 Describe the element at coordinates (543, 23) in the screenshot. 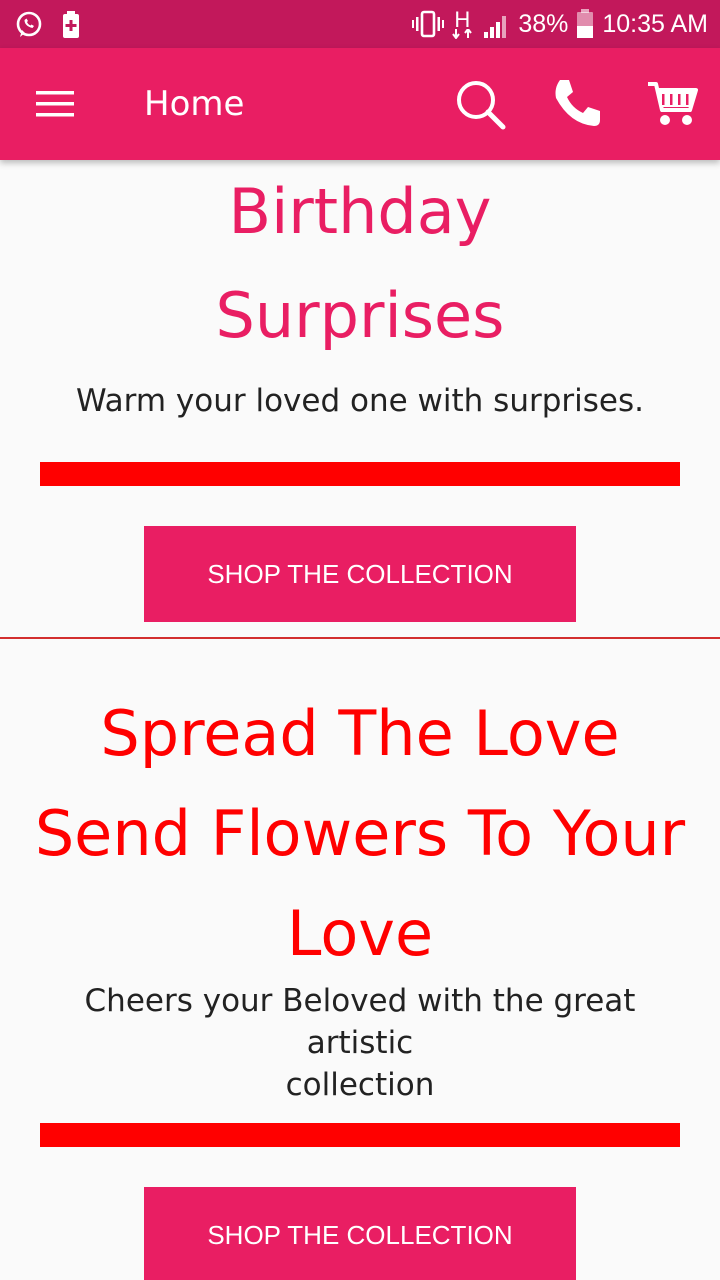

I see `battery-percent: 38%` at that location.